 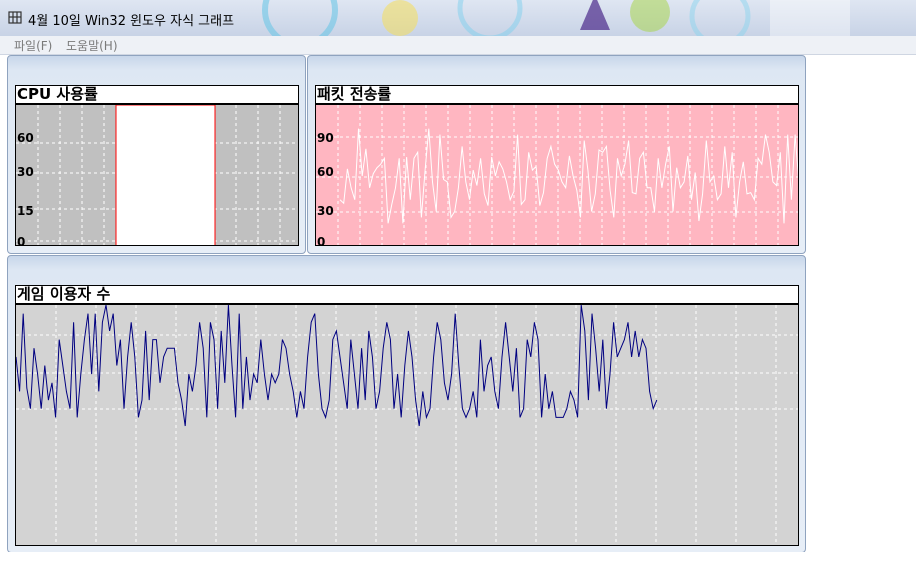 I want to click on cpu-chart-plot: 60 30 15 0, so click(x=157, y=175).